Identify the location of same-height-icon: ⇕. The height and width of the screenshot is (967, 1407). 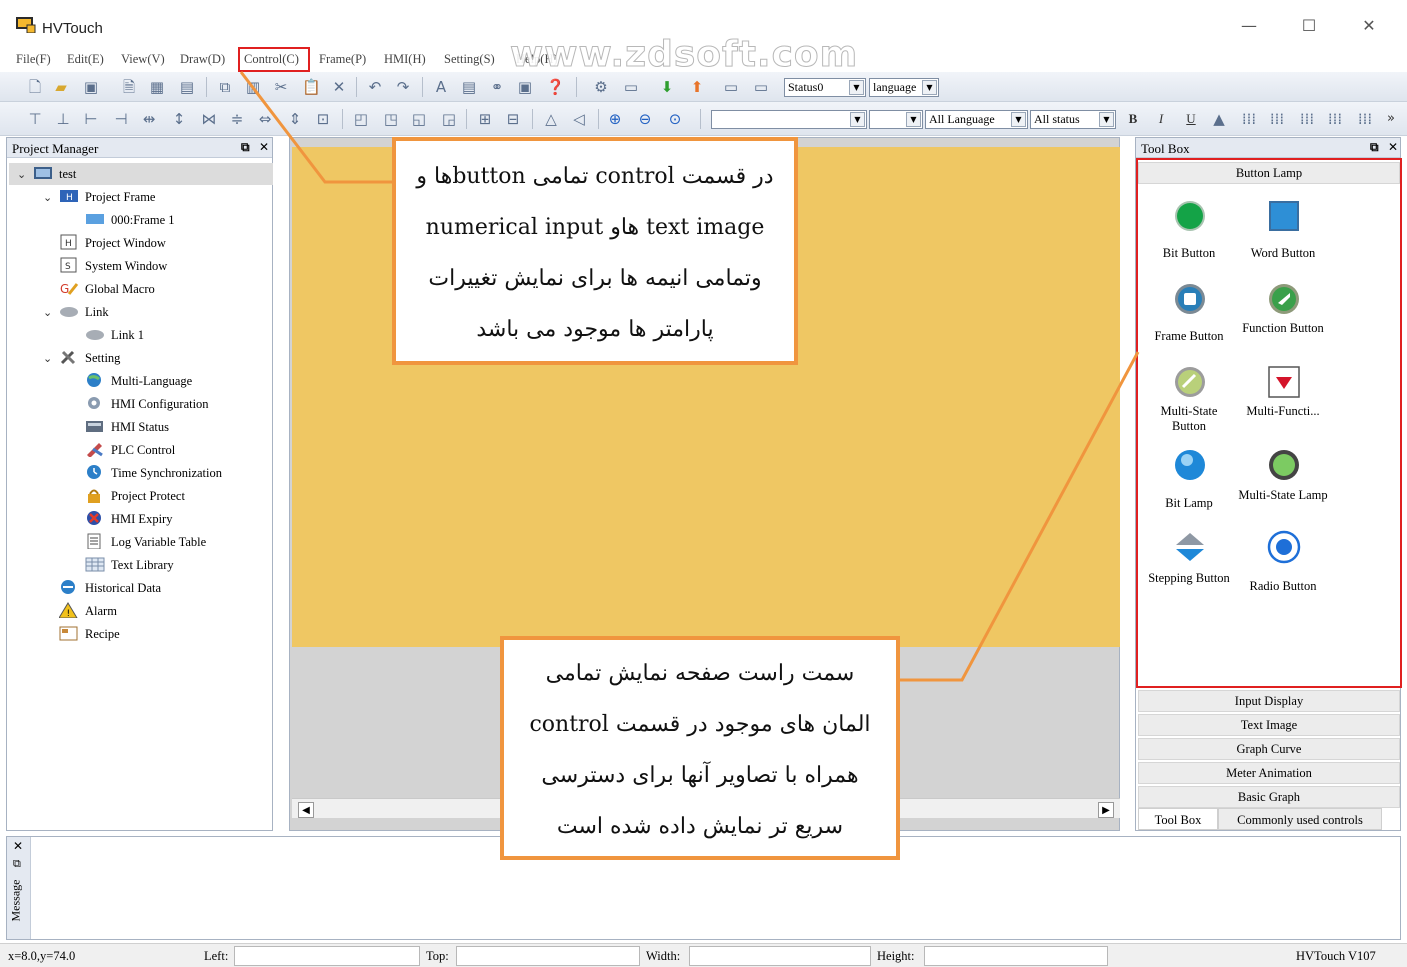
(295, 119).